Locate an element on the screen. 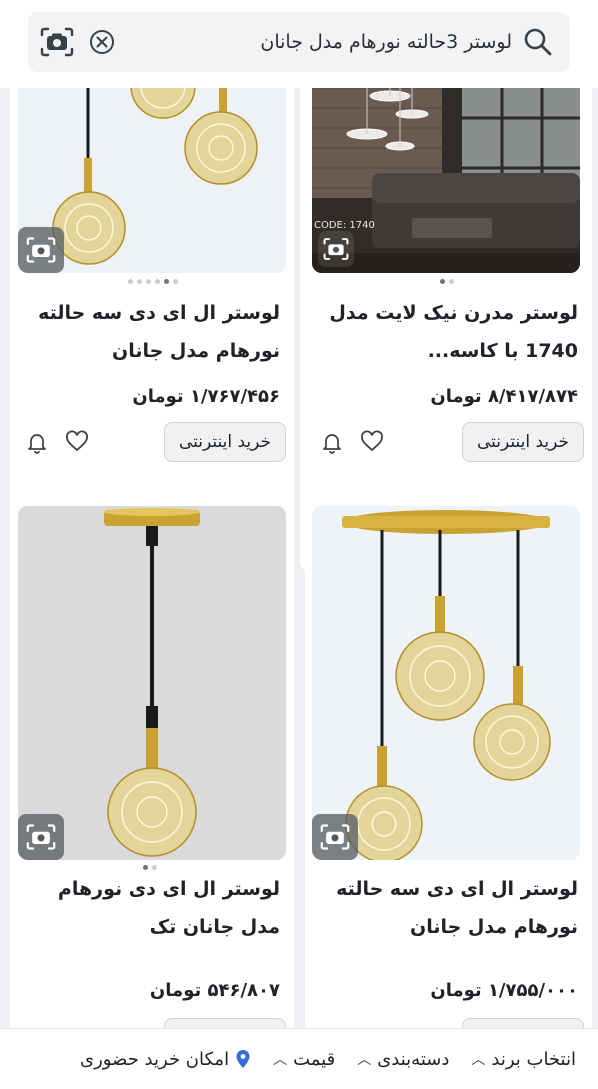  product-price: ۱/۷۵۵/۰۰۰ تومان is located at coordinates (504, 990).